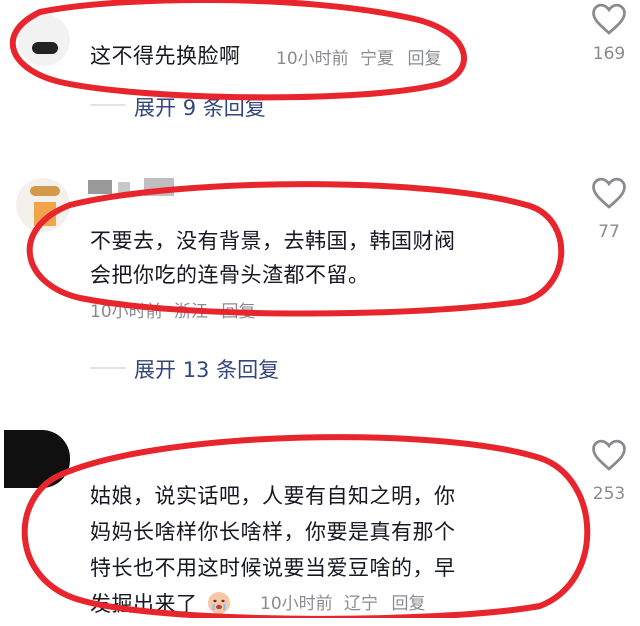  I want to click on comment-meta: 10小时前 宁夏 回复, so click(358, 56).